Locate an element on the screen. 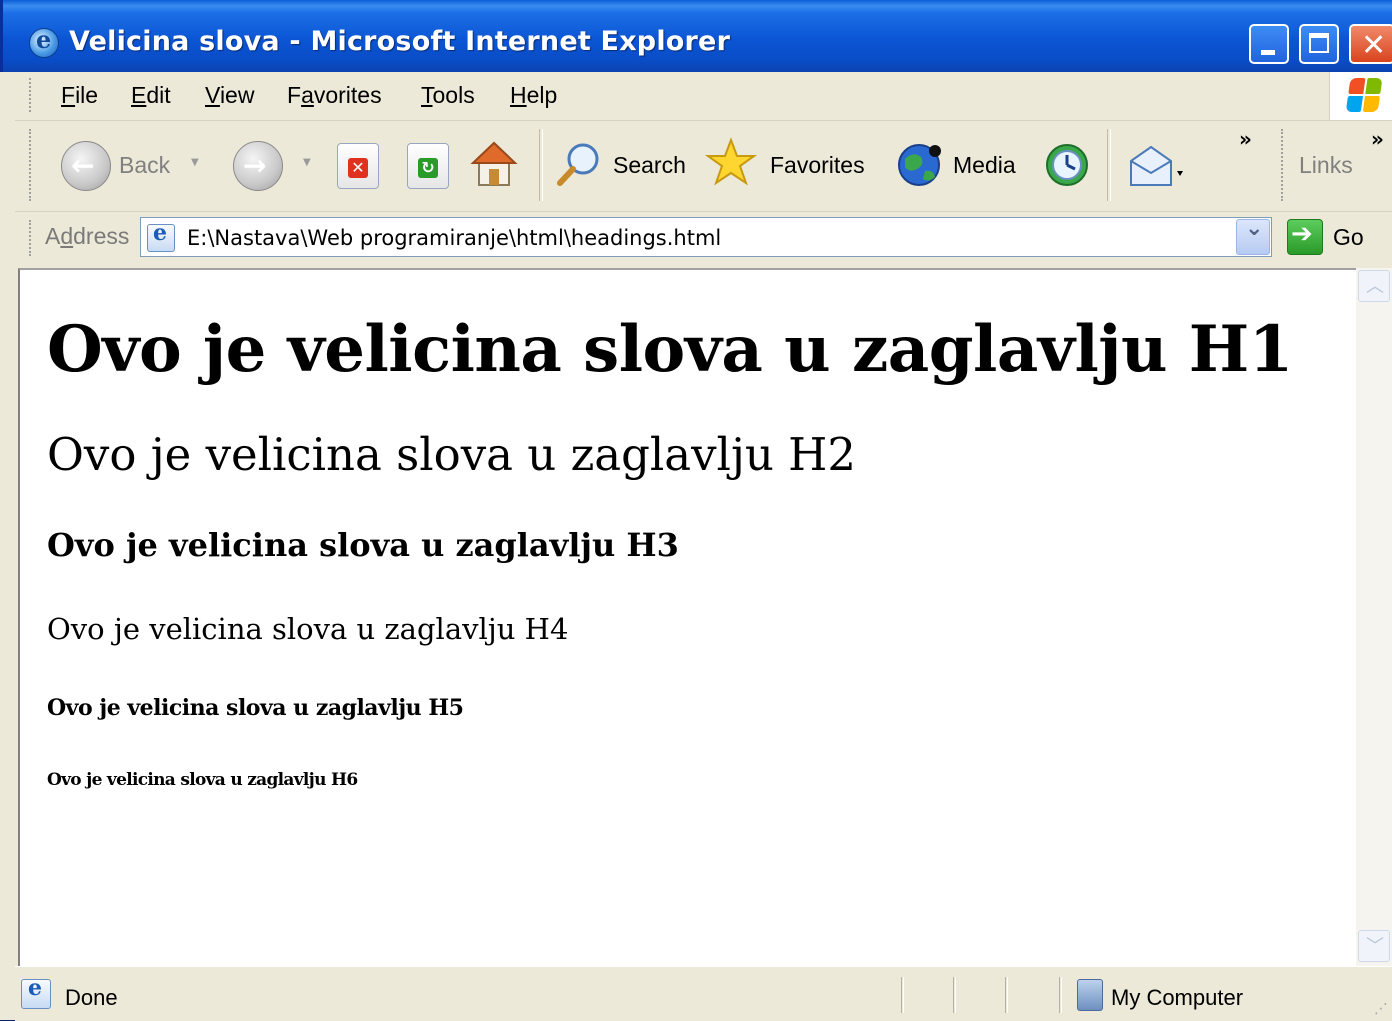  address-grip is located at coordinates (31, 238).